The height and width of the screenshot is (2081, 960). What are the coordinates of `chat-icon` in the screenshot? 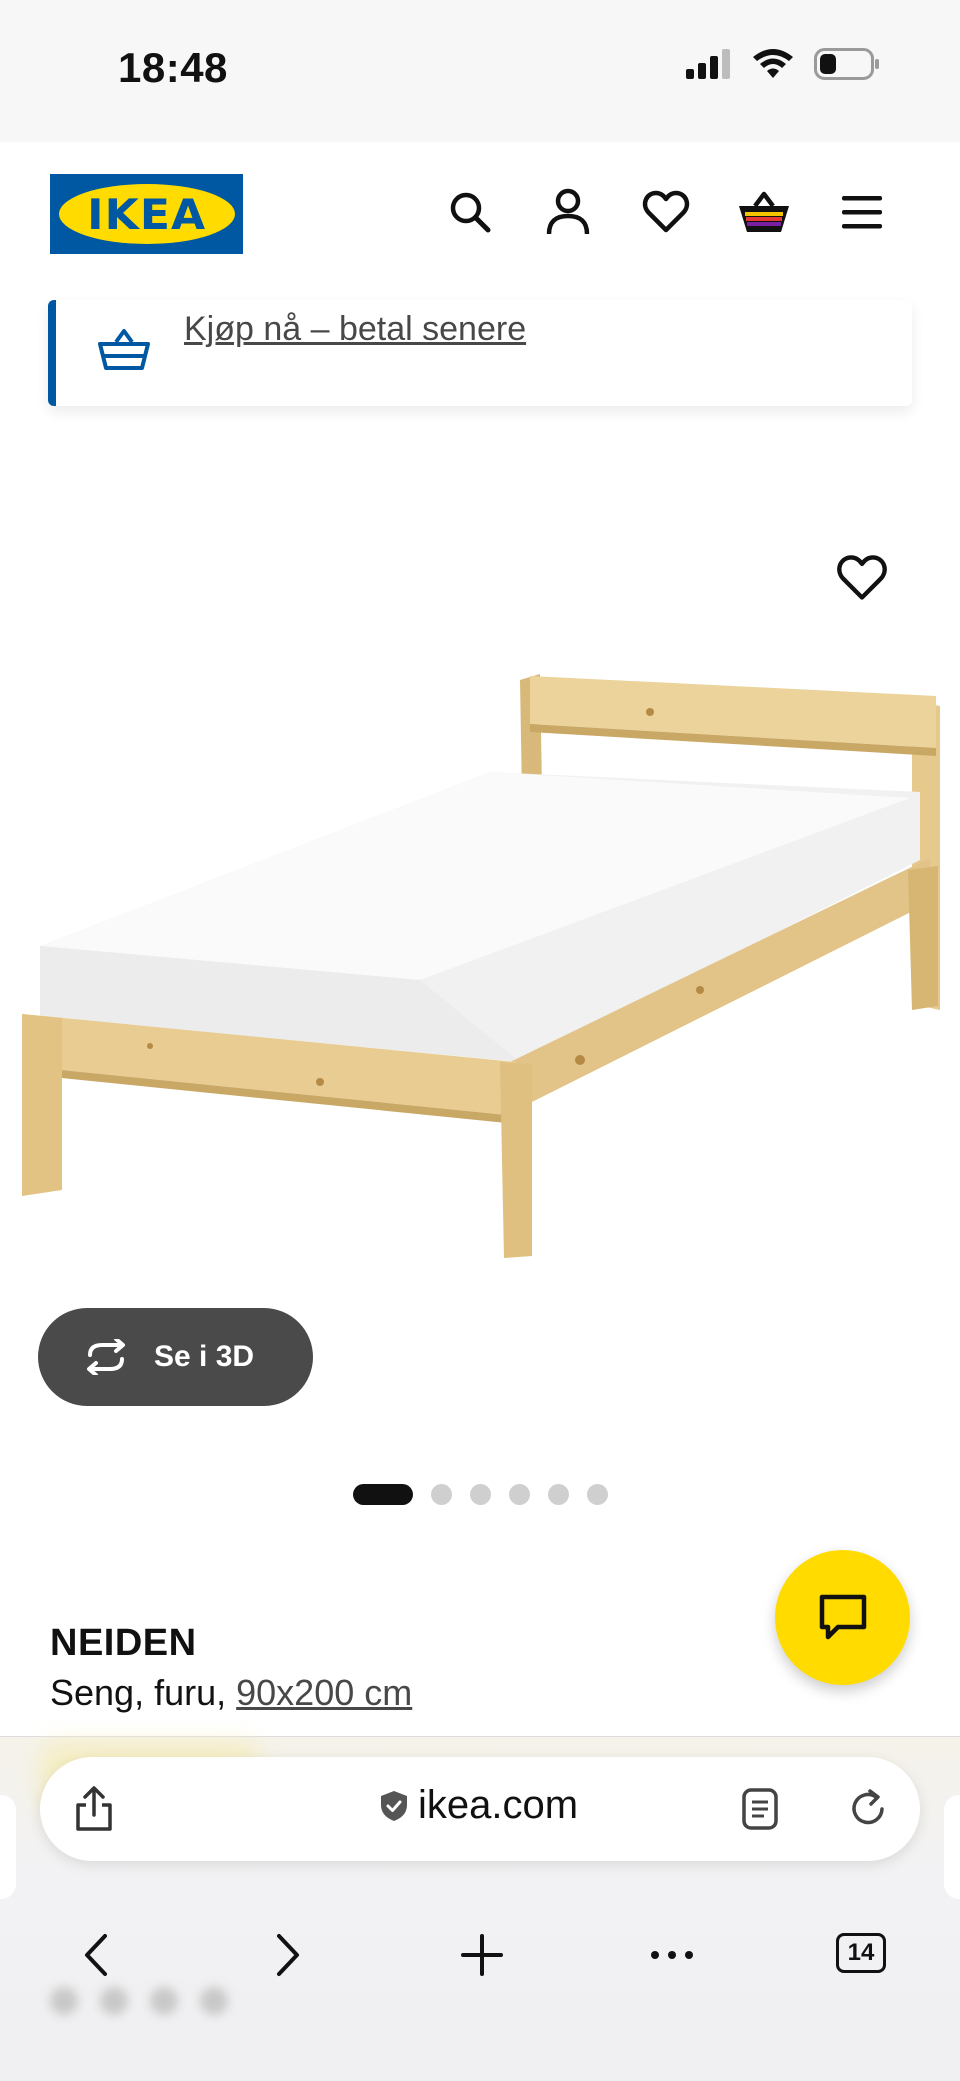 It's located at (842, 1616).